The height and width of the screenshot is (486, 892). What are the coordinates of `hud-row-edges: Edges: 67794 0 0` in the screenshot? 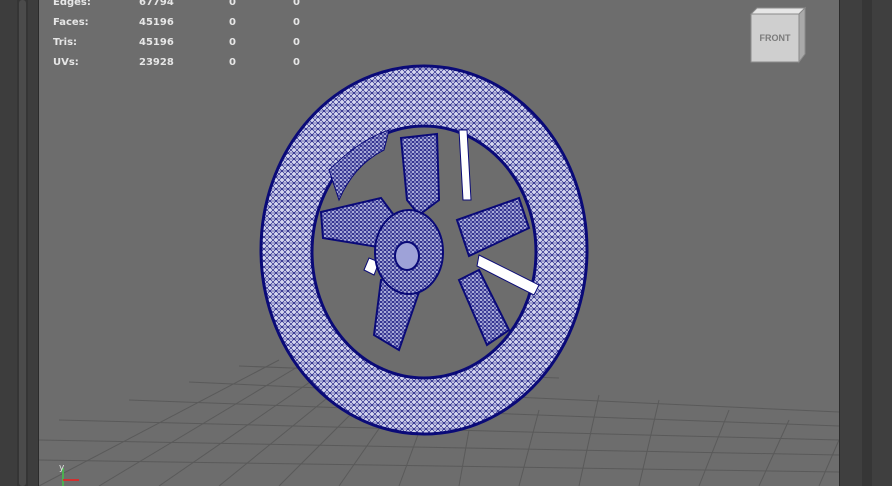 It's located at (183, 6).